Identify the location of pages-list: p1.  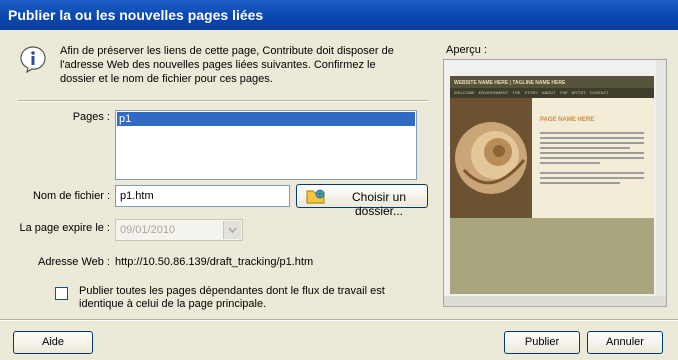
(266, 145).